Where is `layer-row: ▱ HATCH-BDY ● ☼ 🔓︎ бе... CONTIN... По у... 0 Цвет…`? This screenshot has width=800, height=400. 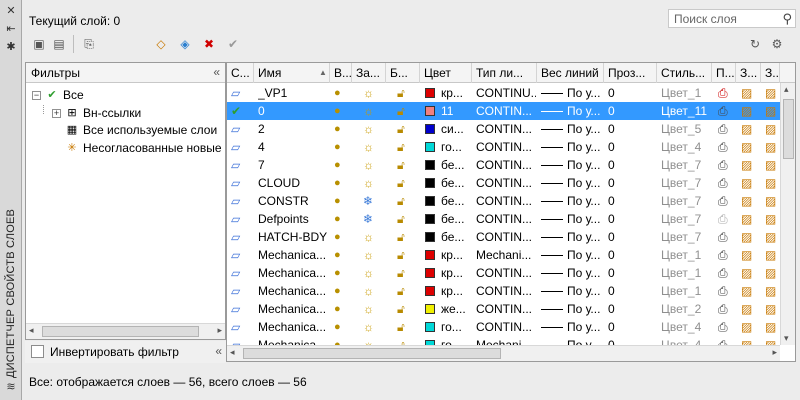 layer-row: ▱ HATCH-BDY ● ☼ 🔓︎ бе... CONTIN... По у... 0 Цвет… is located at coordinates (511, 237).